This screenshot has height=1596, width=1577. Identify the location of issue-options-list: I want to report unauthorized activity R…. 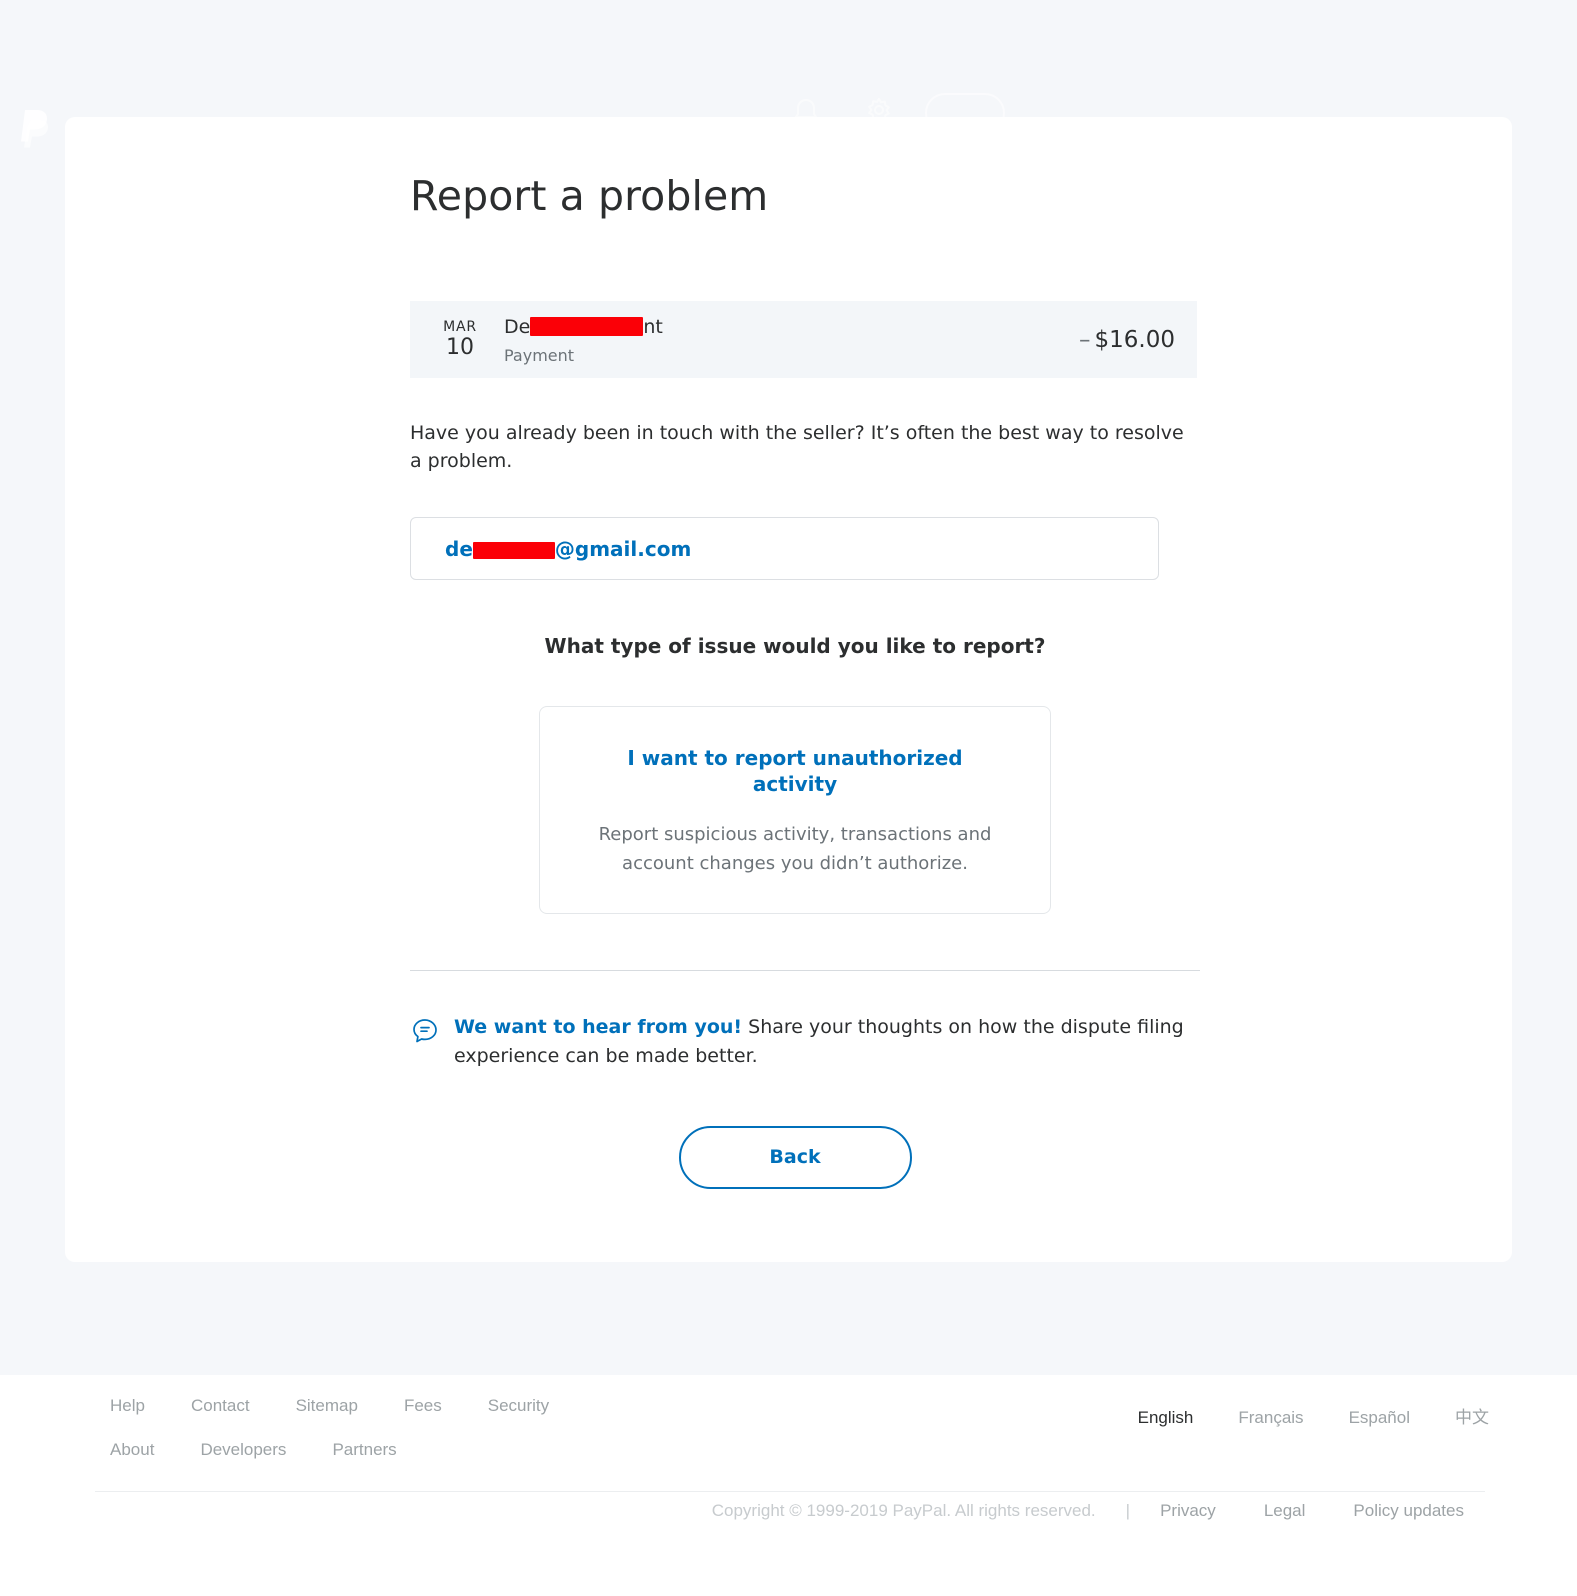
(795, 810).